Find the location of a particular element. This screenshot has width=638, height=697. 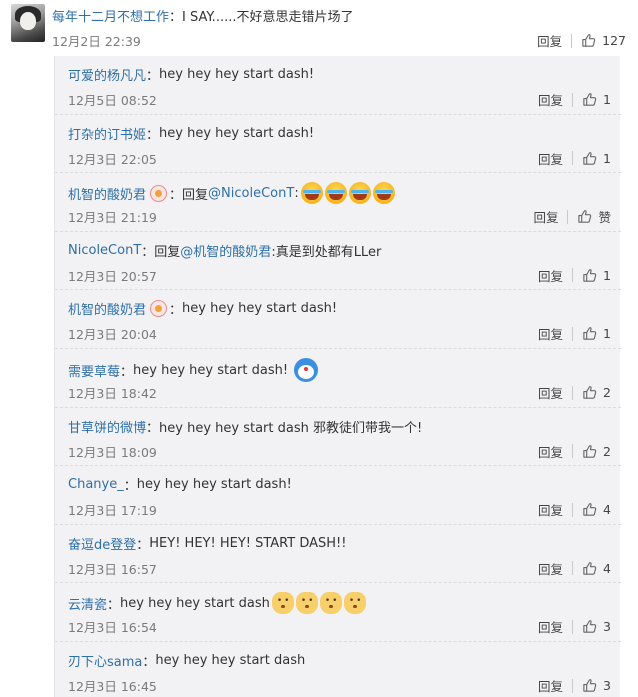

reply-author-link: 甘草饼的微博 is located at coordinates (107, 426).